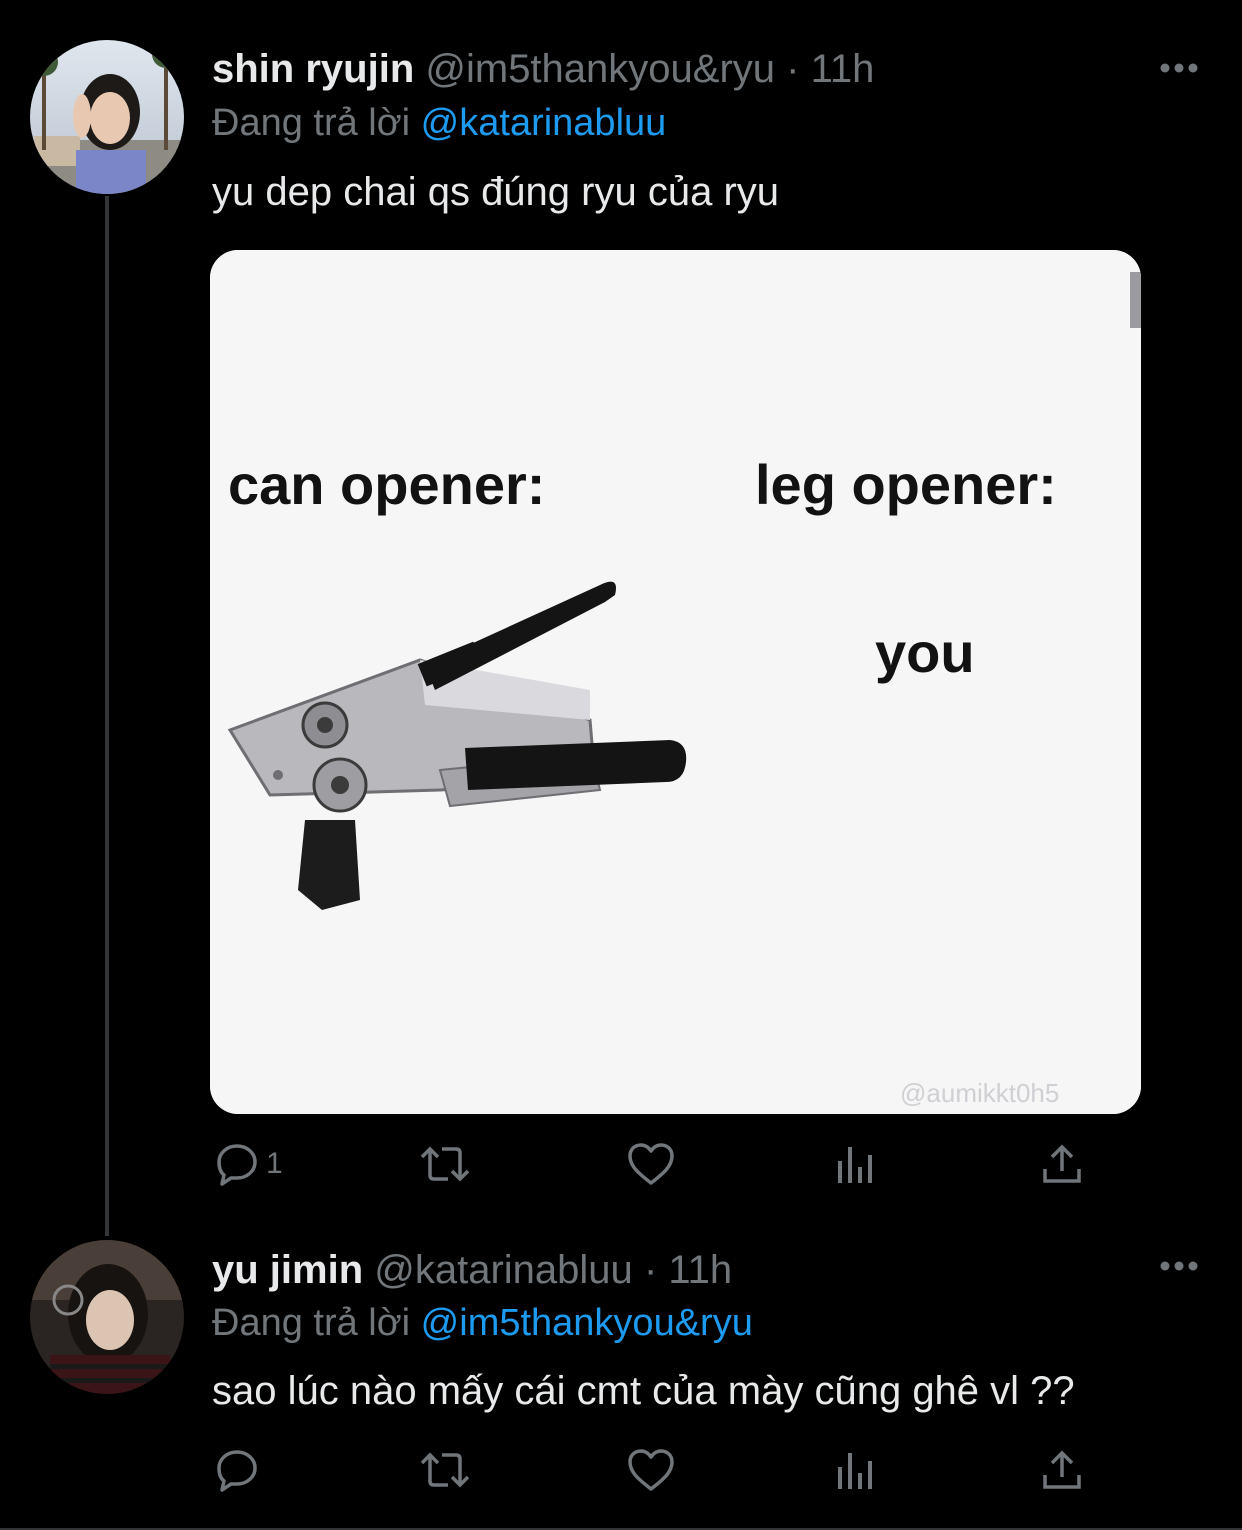 The image size is (1242, 1530). Describe the element at coordinates (621, 1470) in the screenshot. I see `tweet-actions-bar` at that location.